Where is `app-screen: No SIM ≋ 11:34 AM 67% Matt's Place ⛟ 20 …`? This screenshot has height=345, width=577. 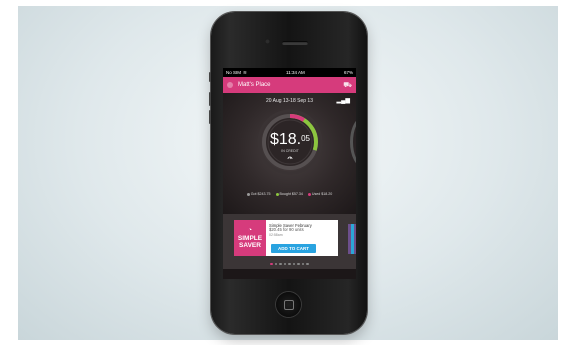 app-screen: No SIM ≋ 11:34 AM 67% Matt's Place ⛟ 20 … is located at coordinates (289, 173).